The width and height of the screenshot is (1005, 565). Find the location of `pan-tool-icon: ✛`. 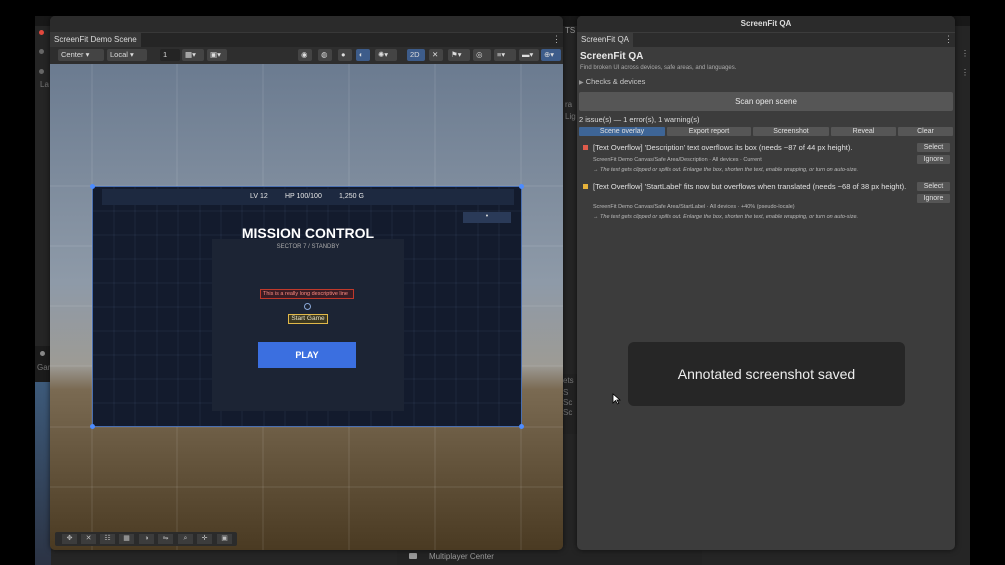

pan-tool-icon: ✛ is located at coordinates (204, 539).